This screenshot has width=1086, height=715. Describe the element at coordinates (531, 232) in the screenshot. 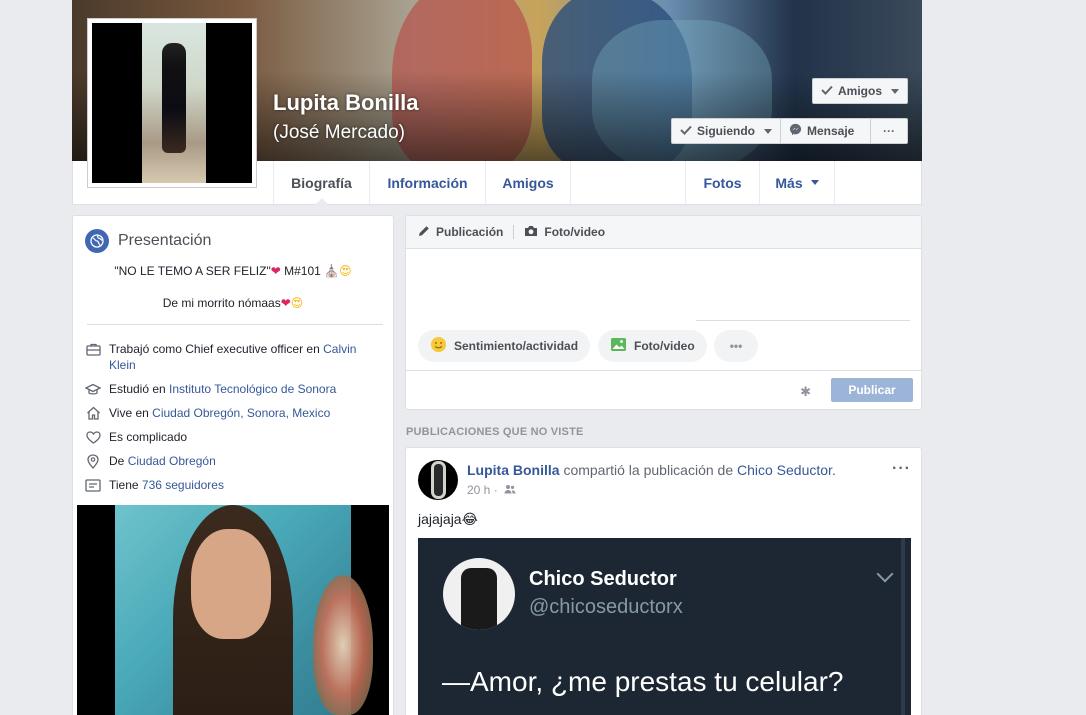

I see `camera-icon` at that location.